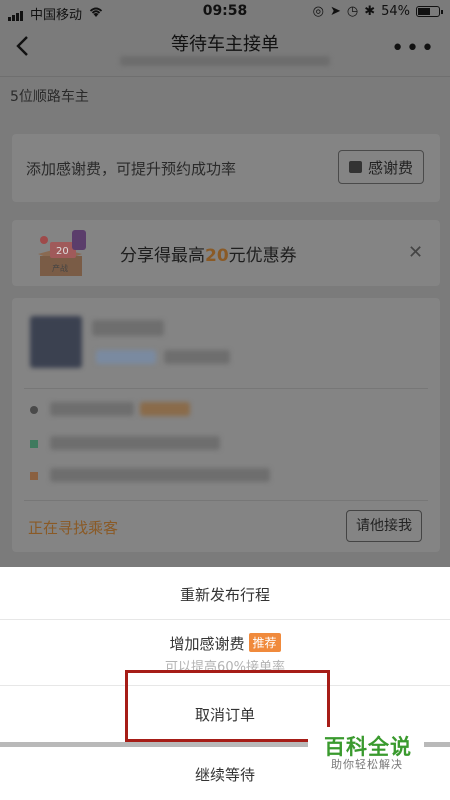 This screenshot has height=800, width=450. What do you see at coordinates (225, 44) in the screenshot?
I see `page-title: 等待车主接单` at bounding box center [225, 44].